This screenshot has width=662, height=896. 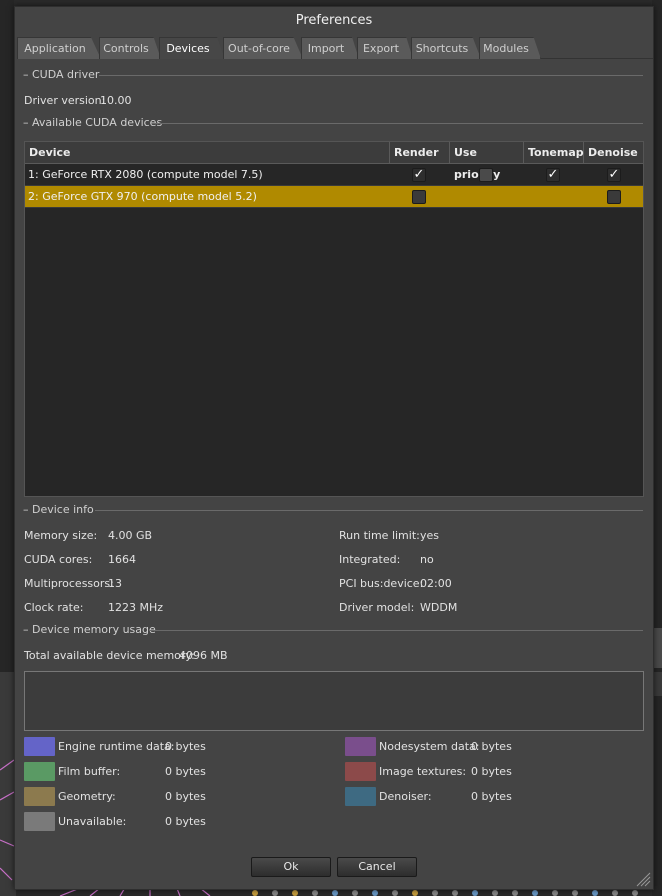 I want to click on geometry-swatch, so click(x=39, y=796).